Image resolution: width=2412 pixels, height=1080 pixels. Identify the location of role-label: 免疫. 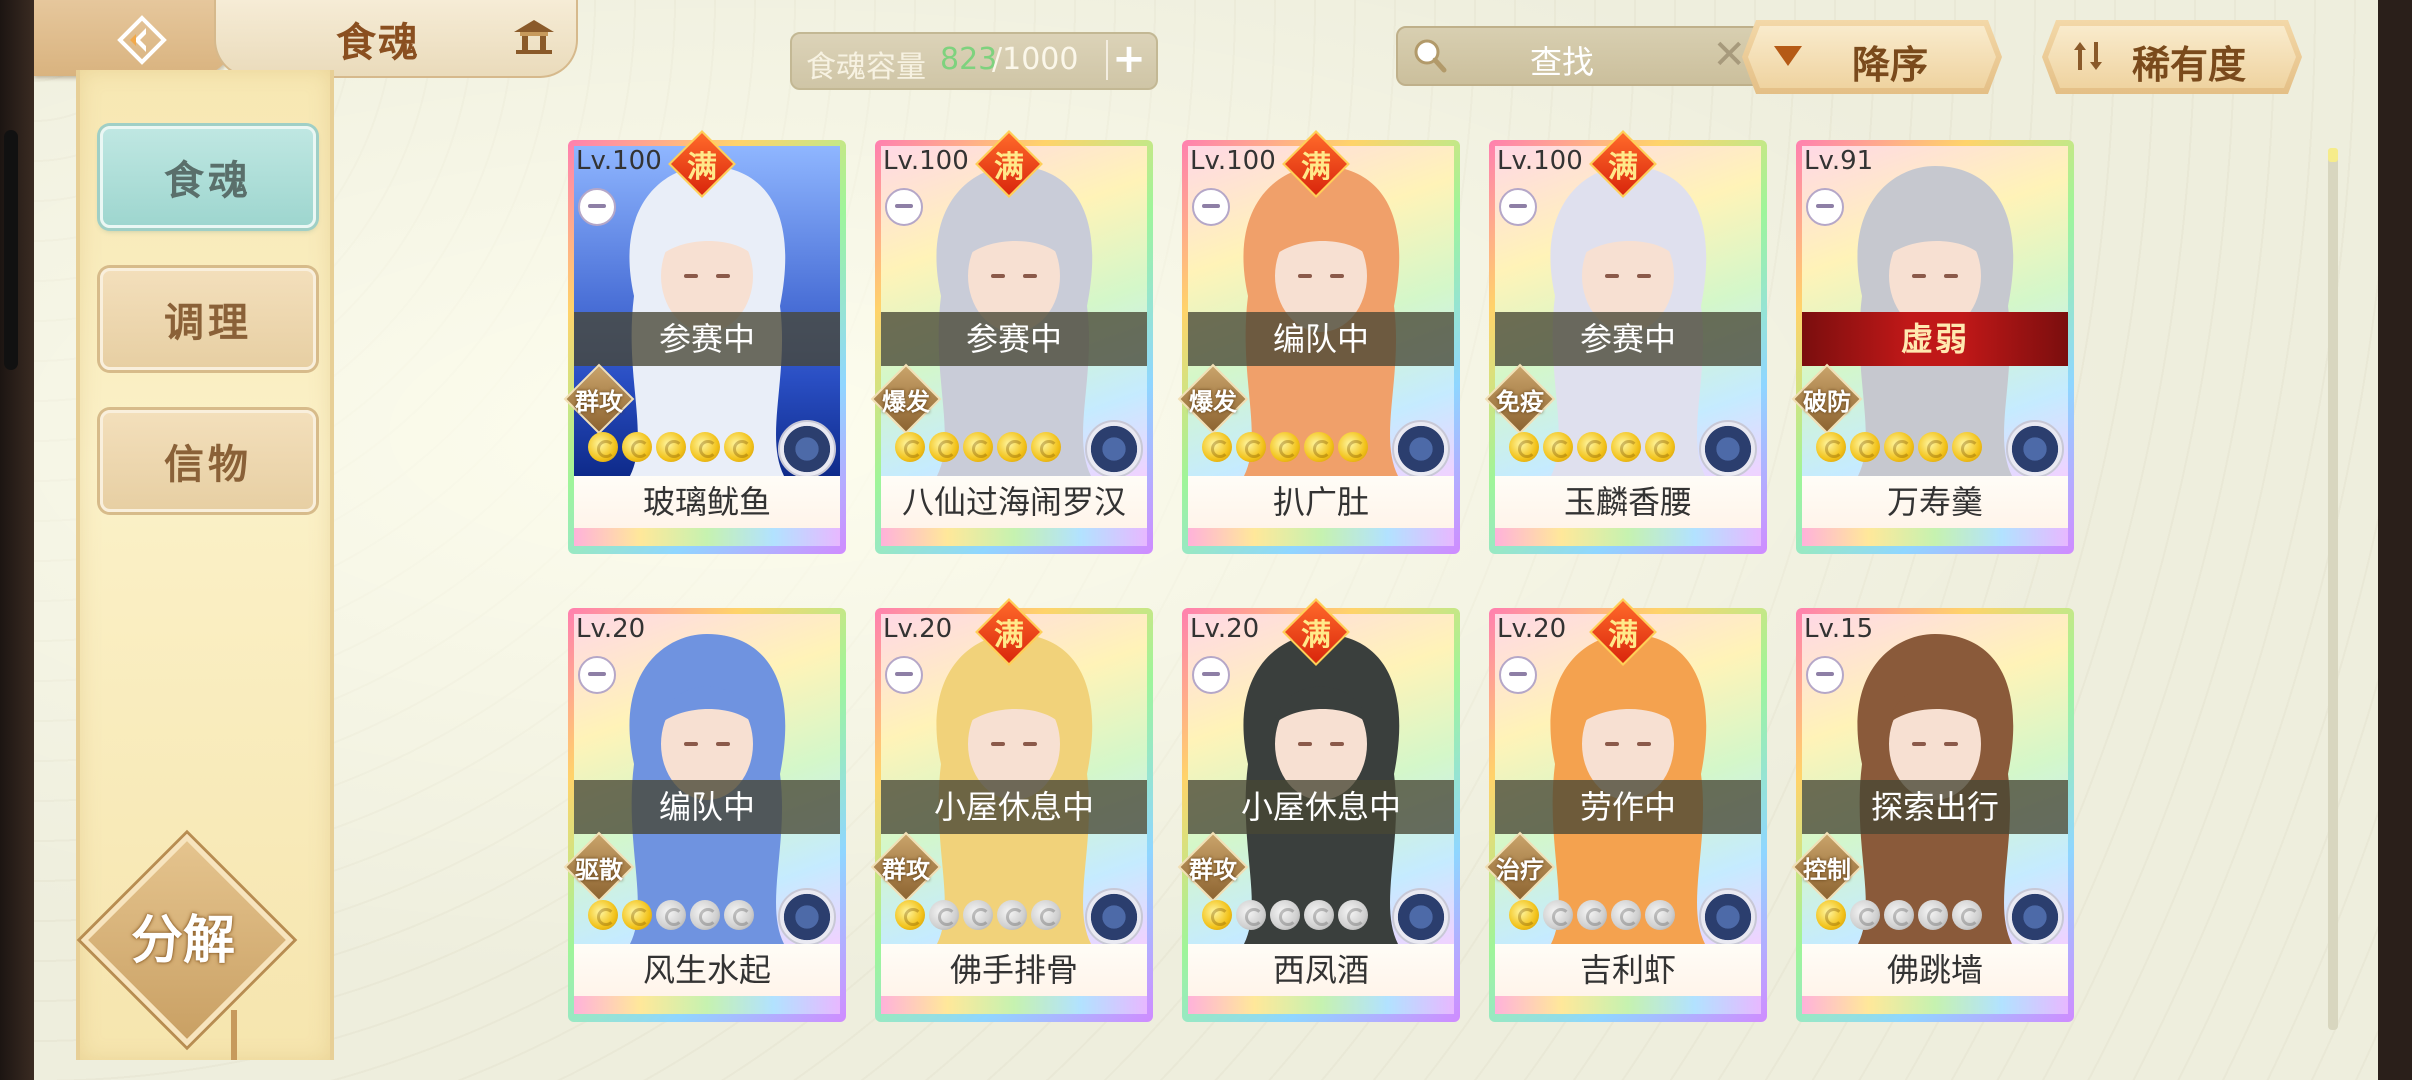
(1520, 402).